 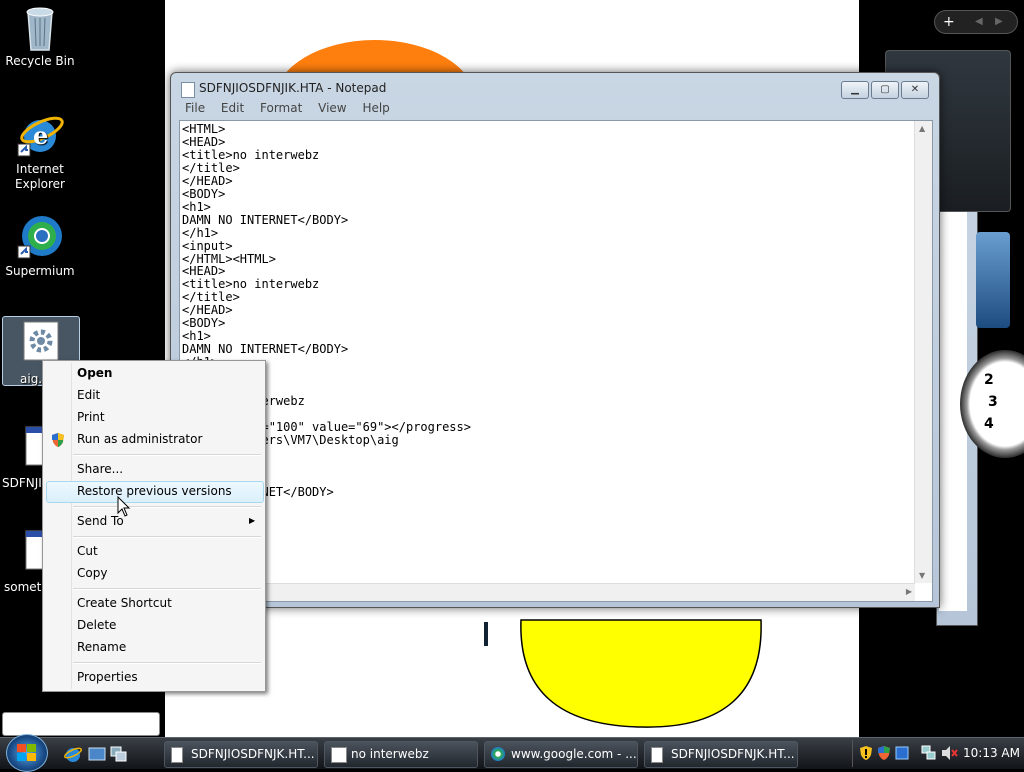 What do you see at coordinates (124, 603) in the screenshot?
I see `menu-item-create-shortcut: Create Shortcut` at bounding box center [124, 603].